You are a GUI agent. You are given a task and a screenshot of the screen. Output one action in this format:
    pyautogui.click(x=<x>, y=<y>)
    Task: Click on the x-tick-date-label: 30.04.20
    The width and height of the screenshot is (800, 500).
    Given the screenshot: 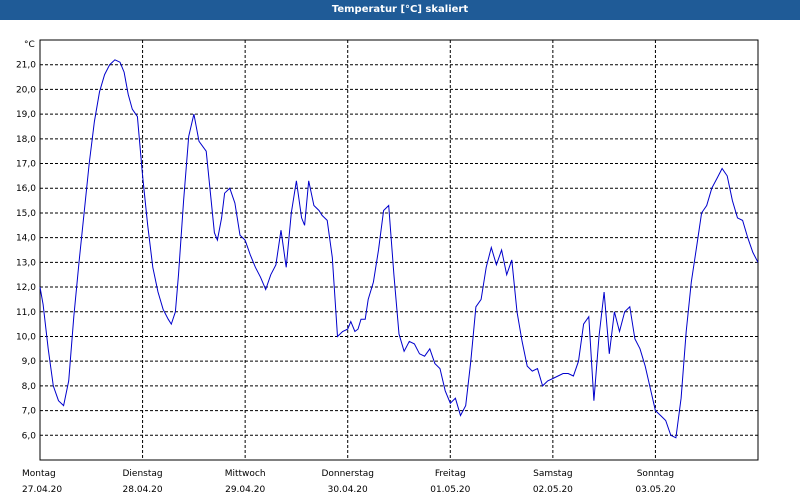 What is the action you would take?
    pyautogui.click(x=348, y=490)
    